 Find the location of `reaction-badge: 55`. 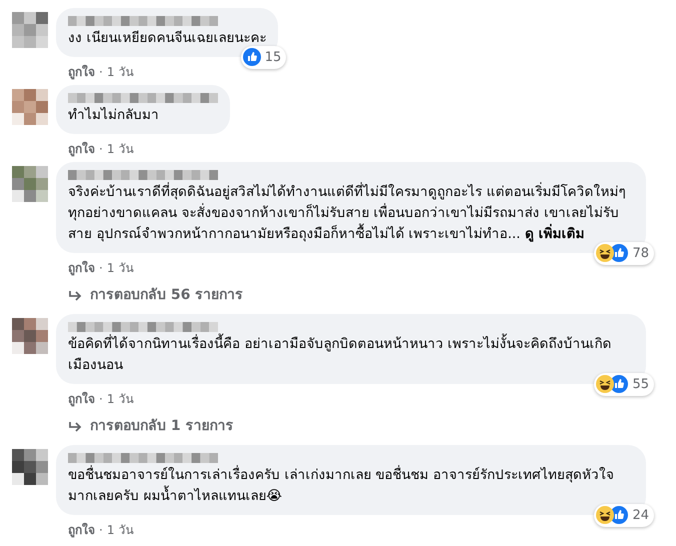

reaction-badge: 55 is located at coordinates (624, 384).